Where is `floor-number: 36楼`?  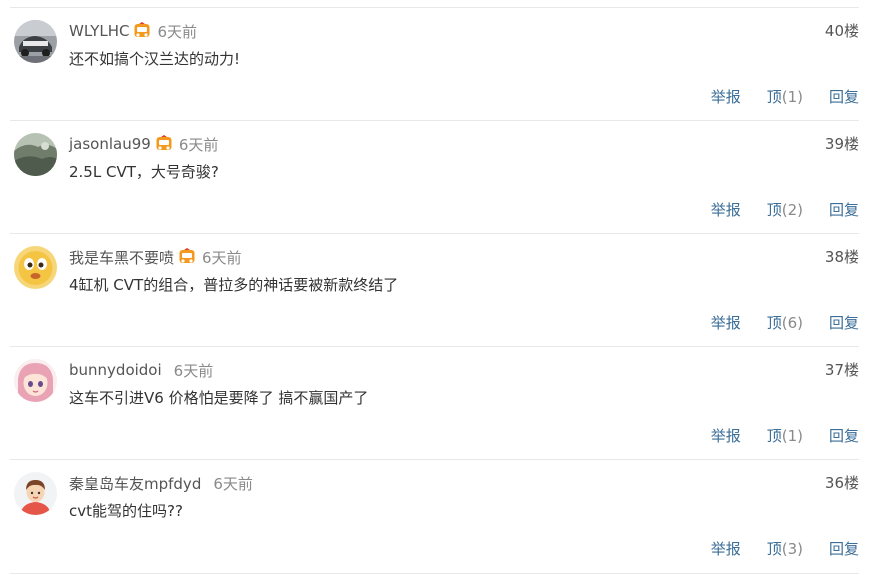
floor-number: 36楼 is located at coordinates (841, 483).